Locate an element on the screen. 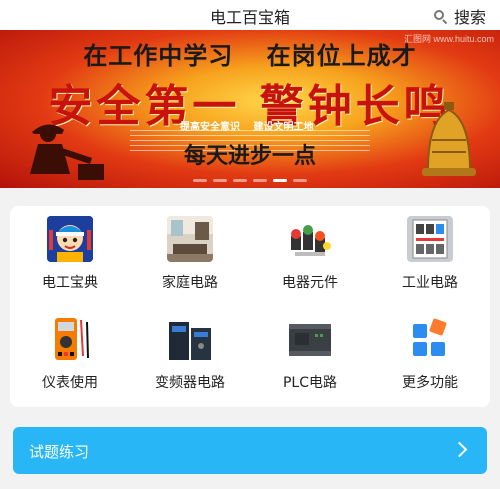 The height and width of the screenshot is (489, 500). practice-exercises-button: 试题练习 is located at coordinates (250, 450).